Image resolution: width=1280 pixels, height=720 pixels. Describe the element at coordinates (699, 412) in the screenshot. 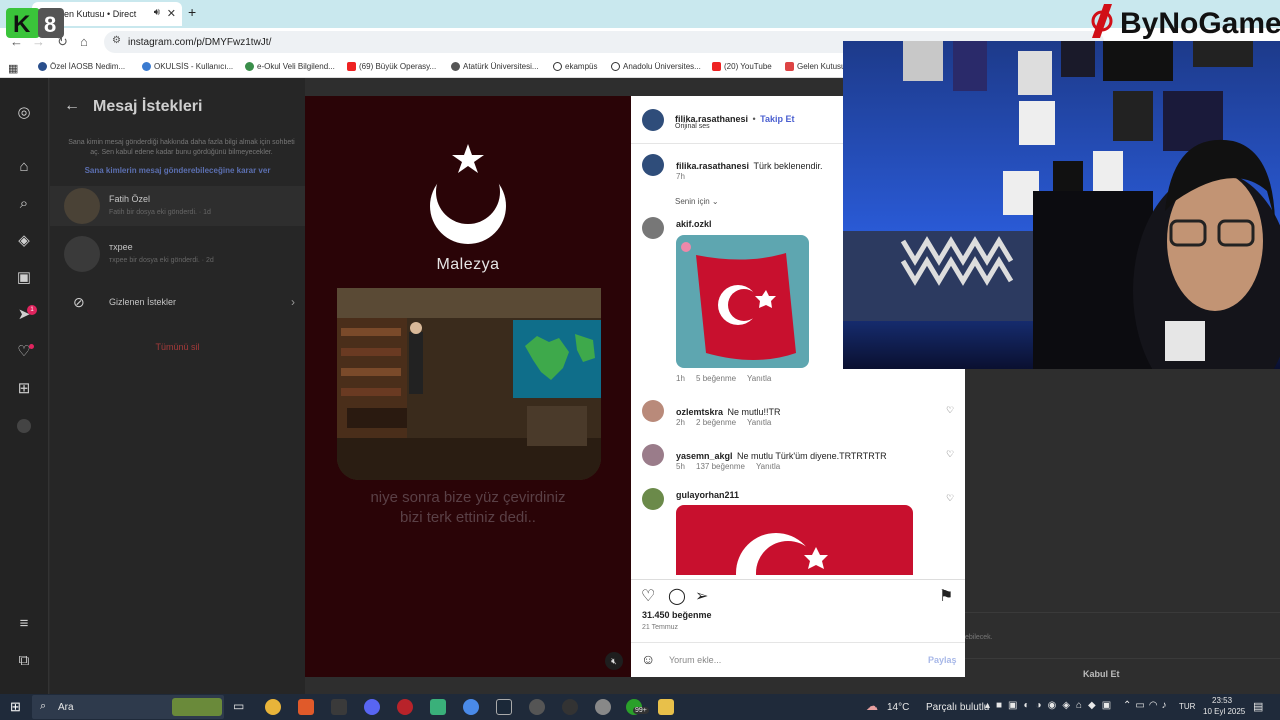

I see `comment-username: ozlemtskra` at that location.